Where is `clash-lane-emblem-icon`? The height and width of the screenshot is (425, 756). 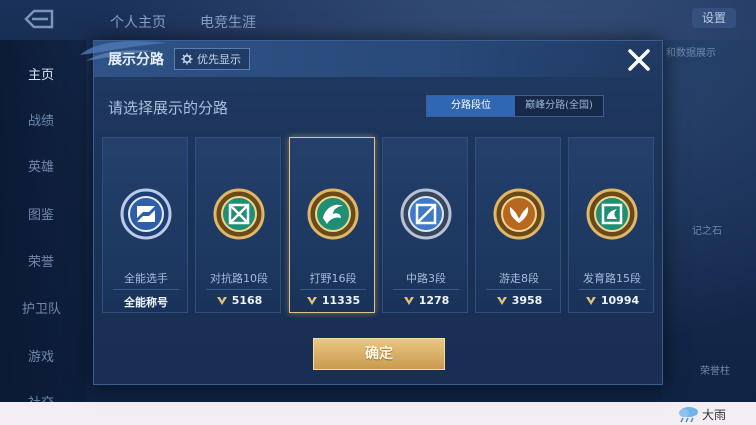
clash-lane-emblem-icon is located at coordinates (239, 214).